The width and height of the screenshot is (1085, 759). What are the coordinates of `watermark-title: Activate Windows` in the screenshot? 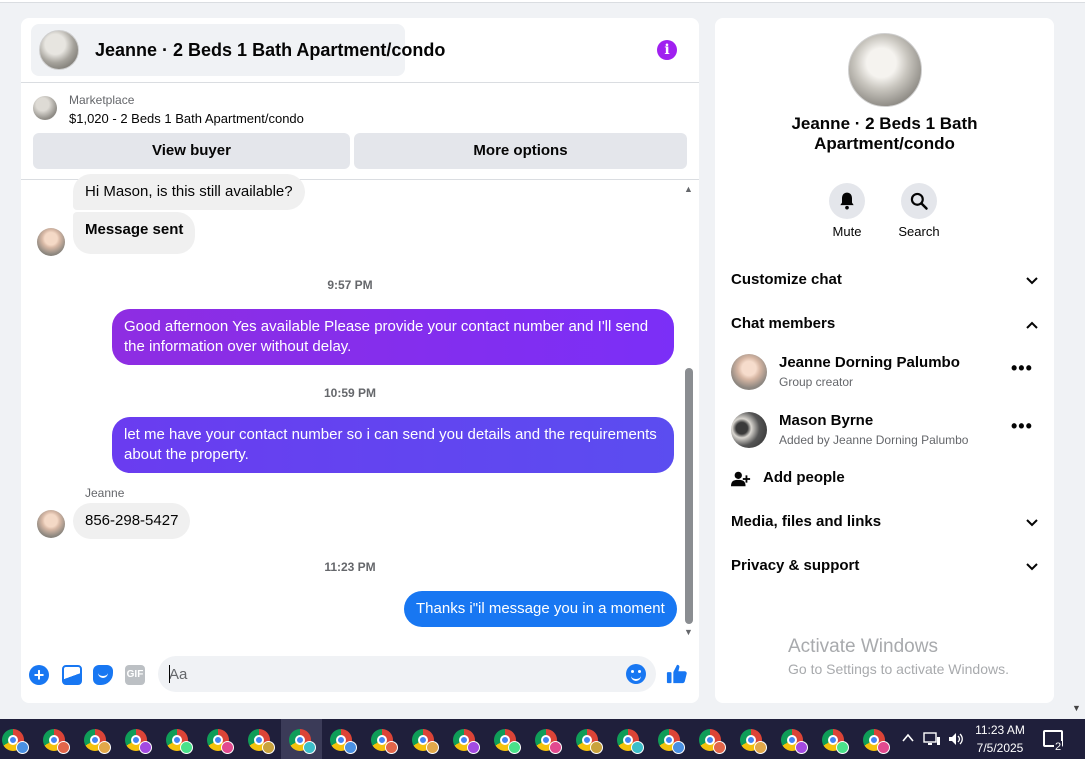 It's located at (863, 646).